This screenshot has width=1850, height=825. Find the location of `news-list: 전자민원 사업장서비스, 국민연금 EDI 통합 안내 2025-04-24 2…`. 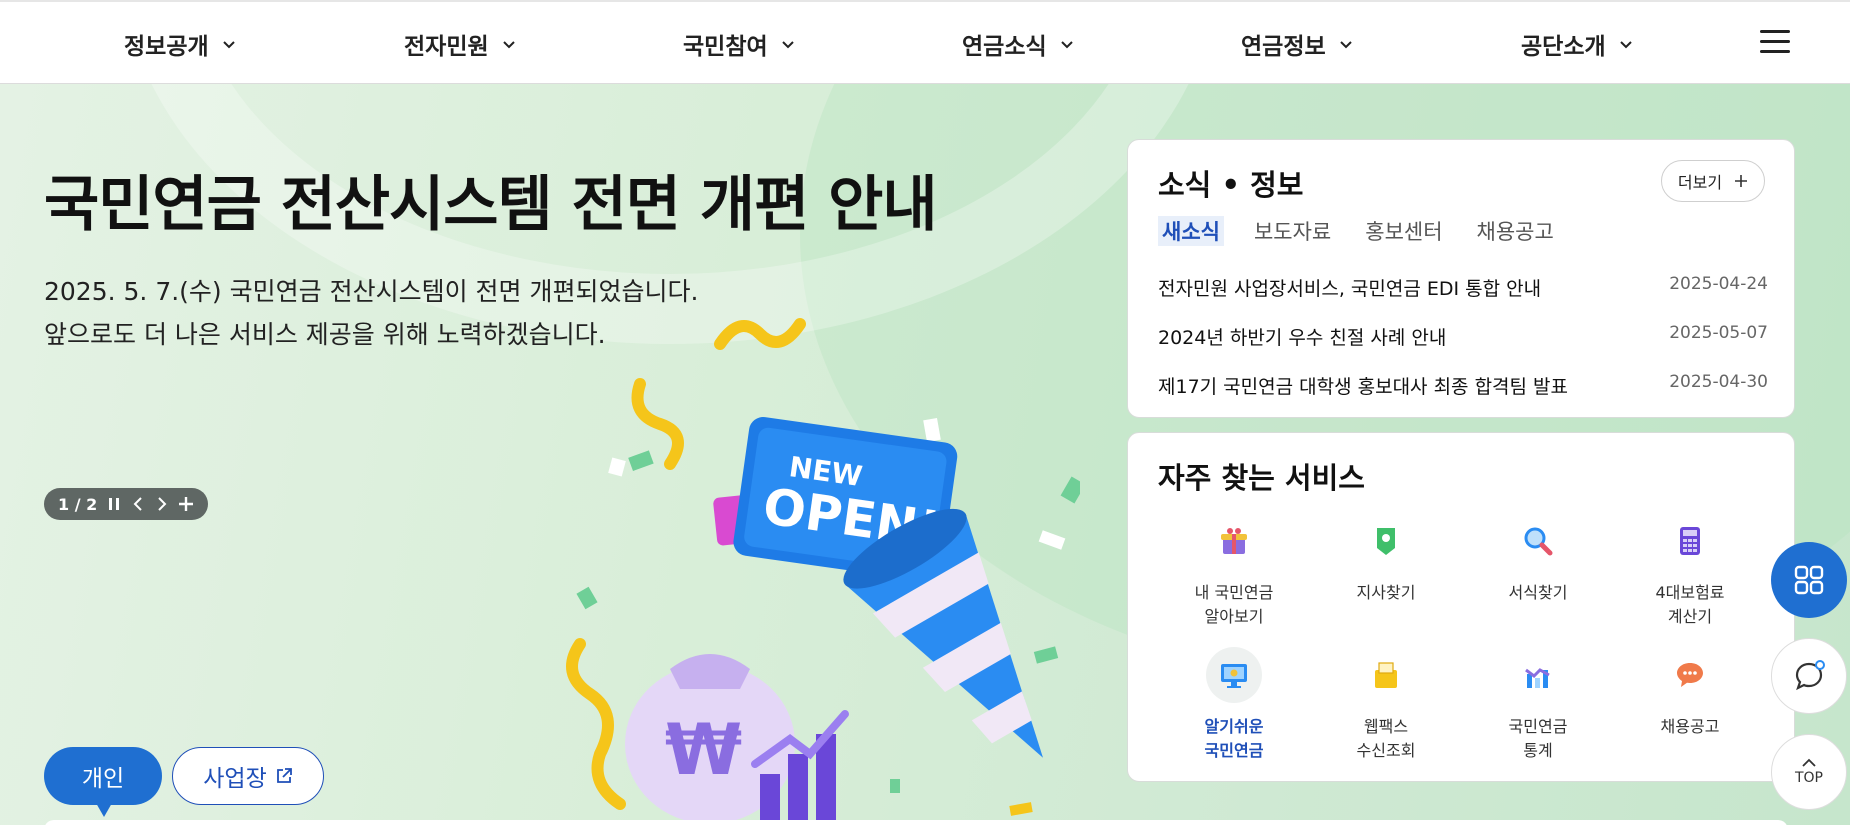

news-list: 전자민원 사업장서비스, 국민연금 EDI 통합 안내 2025-04-24 2… is located at coordinates (1463, 347).